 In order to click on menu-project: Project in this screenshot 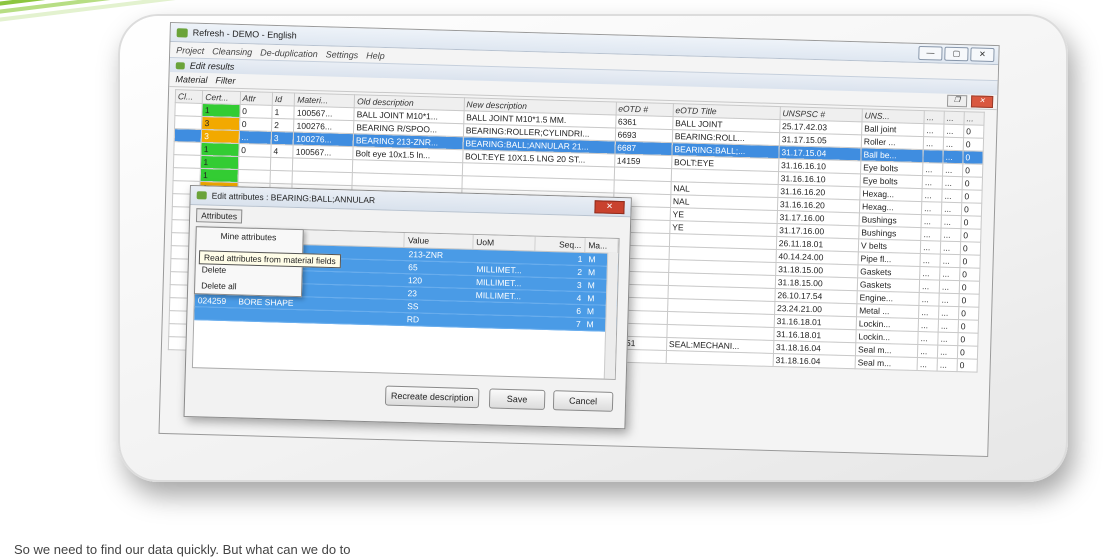, I will do `click(190, 50)`.